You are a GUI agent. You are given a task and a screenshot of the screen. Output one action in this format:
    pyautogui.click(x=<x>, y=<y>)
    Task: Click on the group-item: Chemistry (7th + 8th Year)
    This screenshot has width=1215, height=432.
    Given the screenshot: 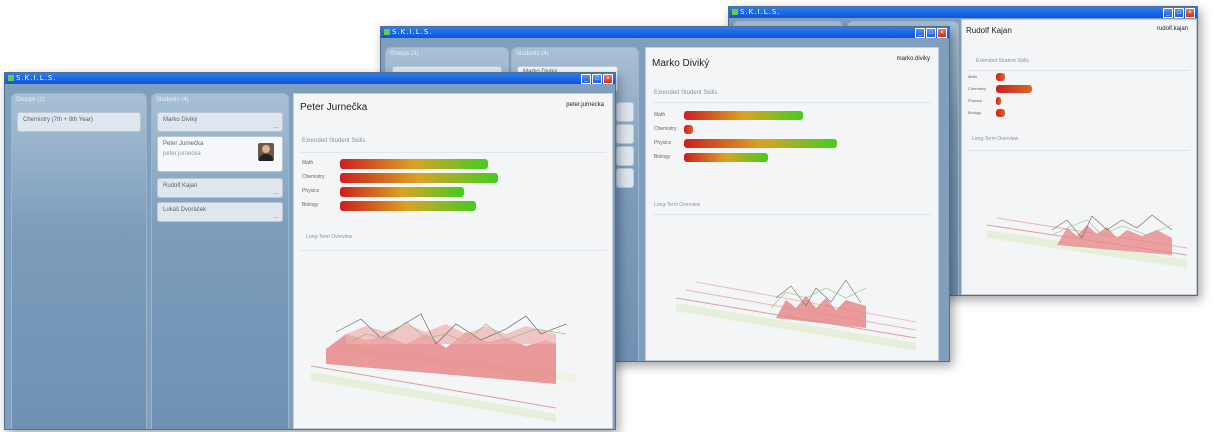 What is the action you would take?
    pyautogui.click(x=79, y=122)
    